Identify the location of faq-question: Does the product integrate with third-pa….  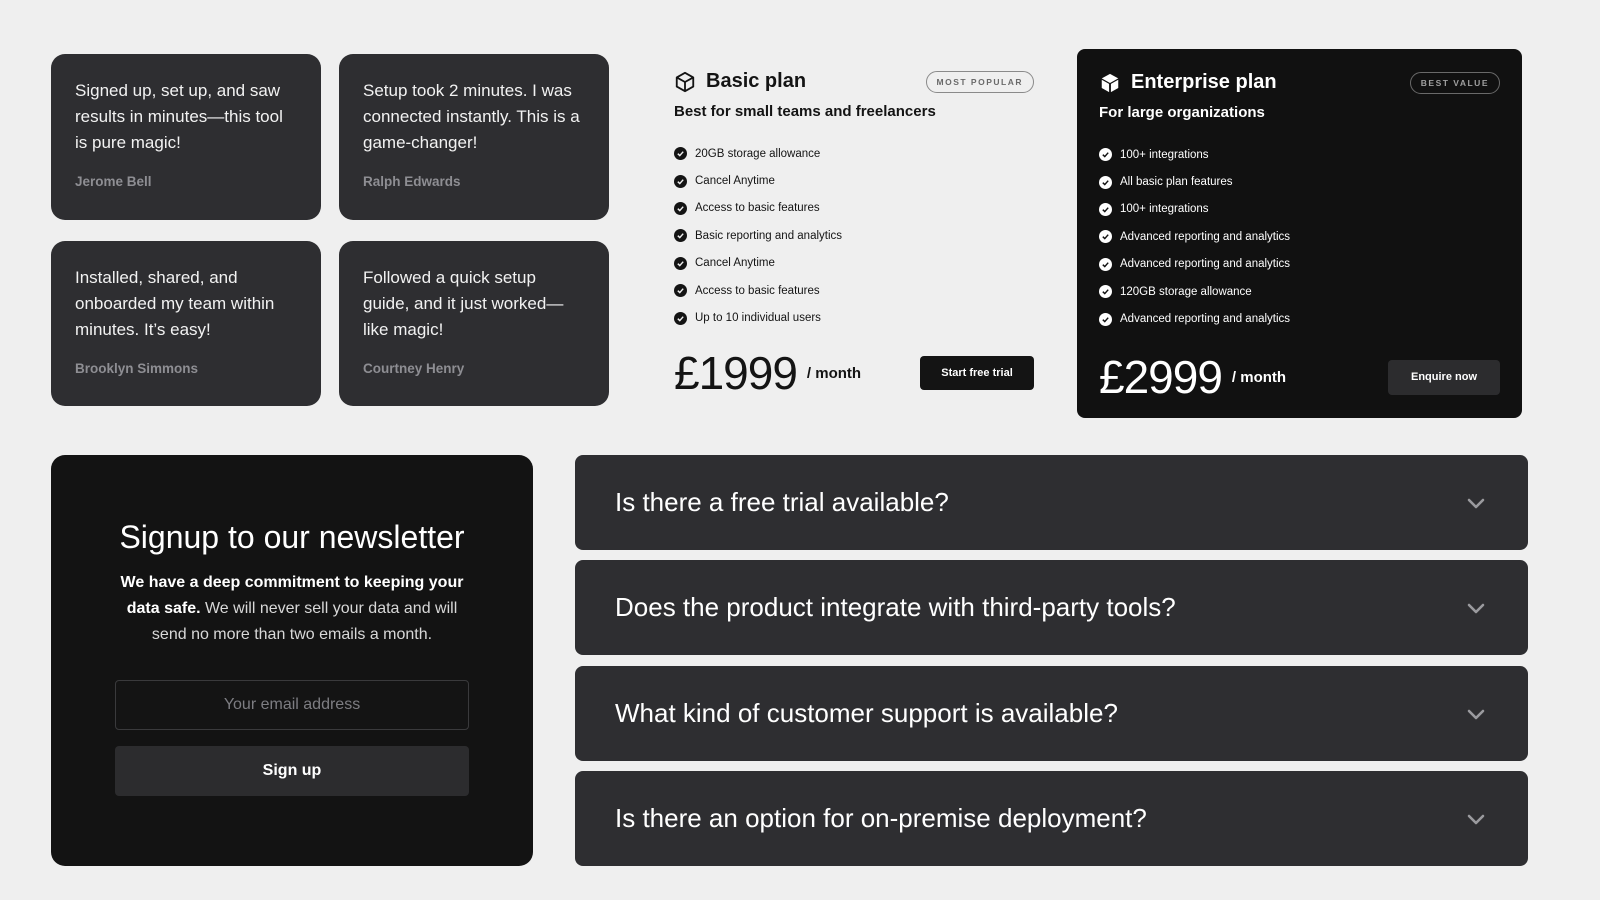
(895, 607).